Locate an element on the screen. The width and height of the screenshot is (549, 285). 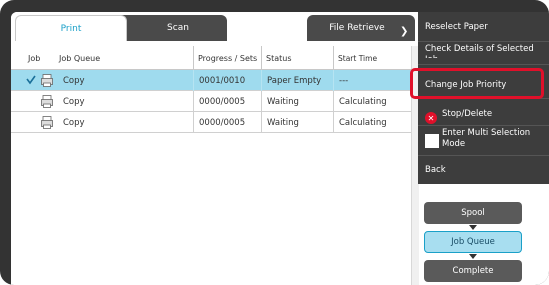
spool-button: Spool is located at coordinates (473, 213).